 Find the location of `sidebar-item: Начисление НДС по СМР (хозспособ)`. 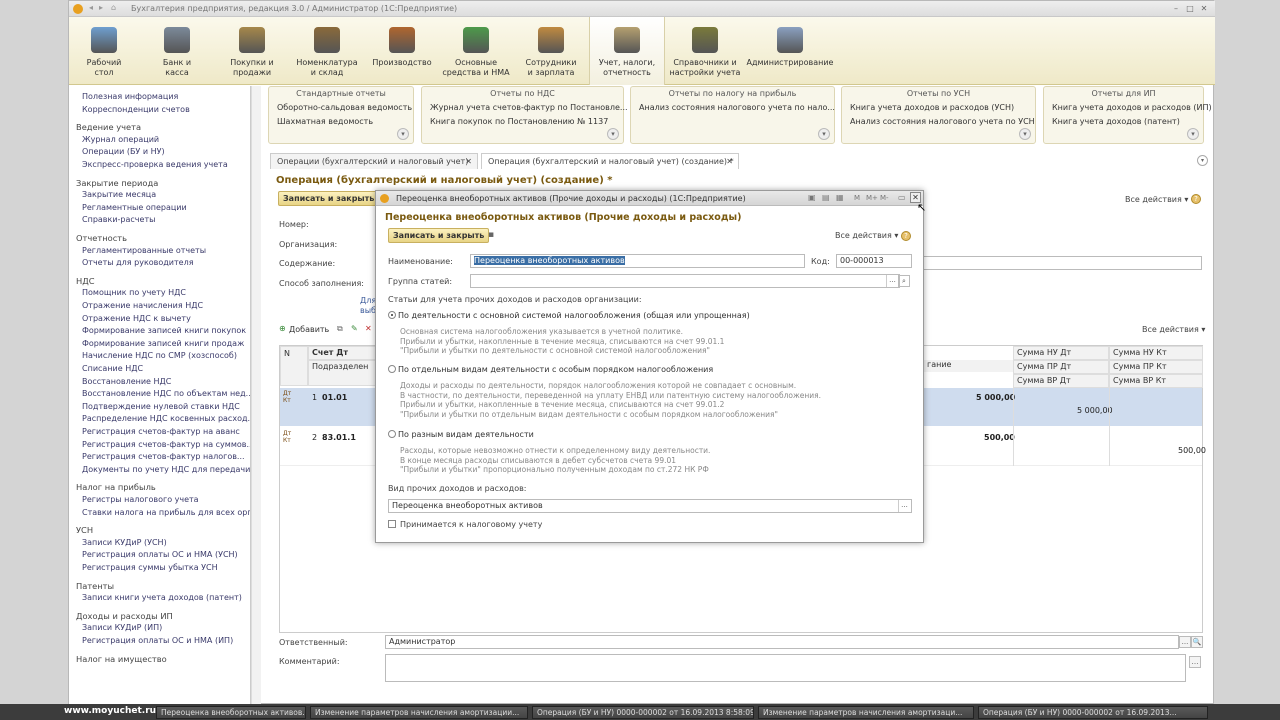

sidebar-item: Начисление НДС по СМР (хозспособ) is located at coordinates (159, 355).